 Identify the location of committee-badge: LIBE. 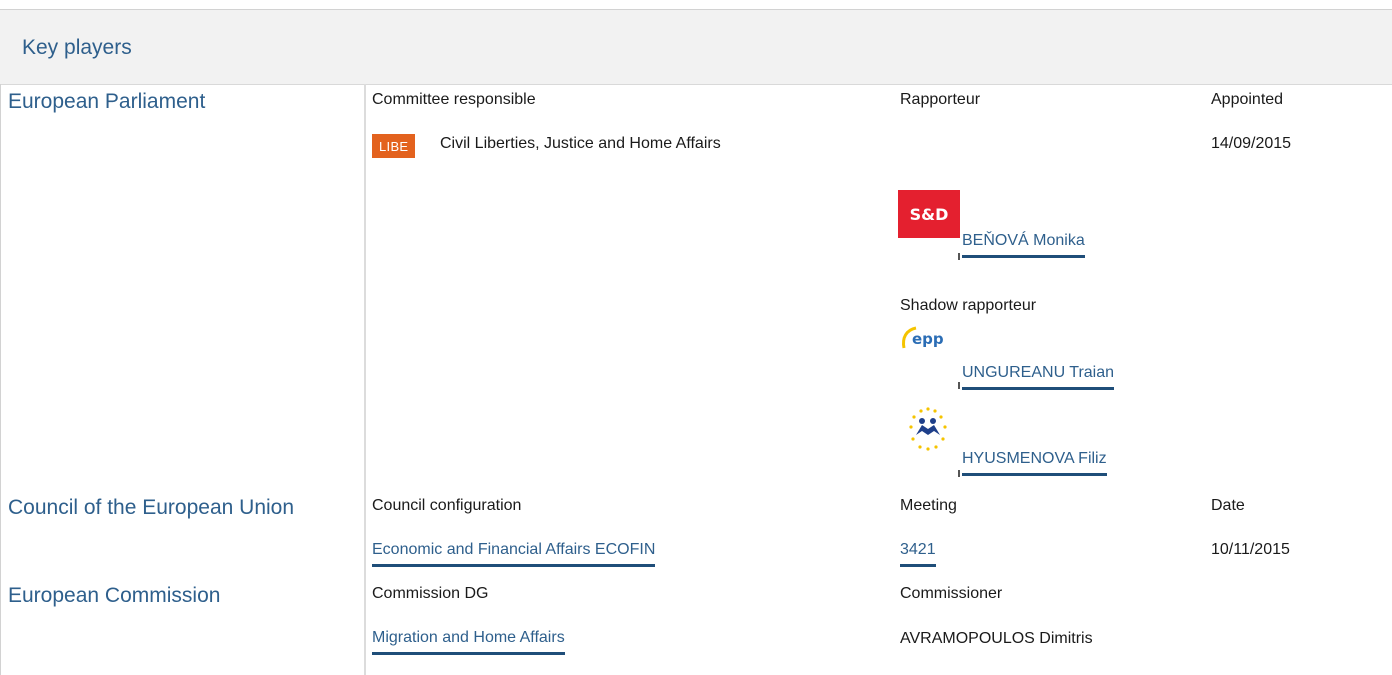
(394, 146).